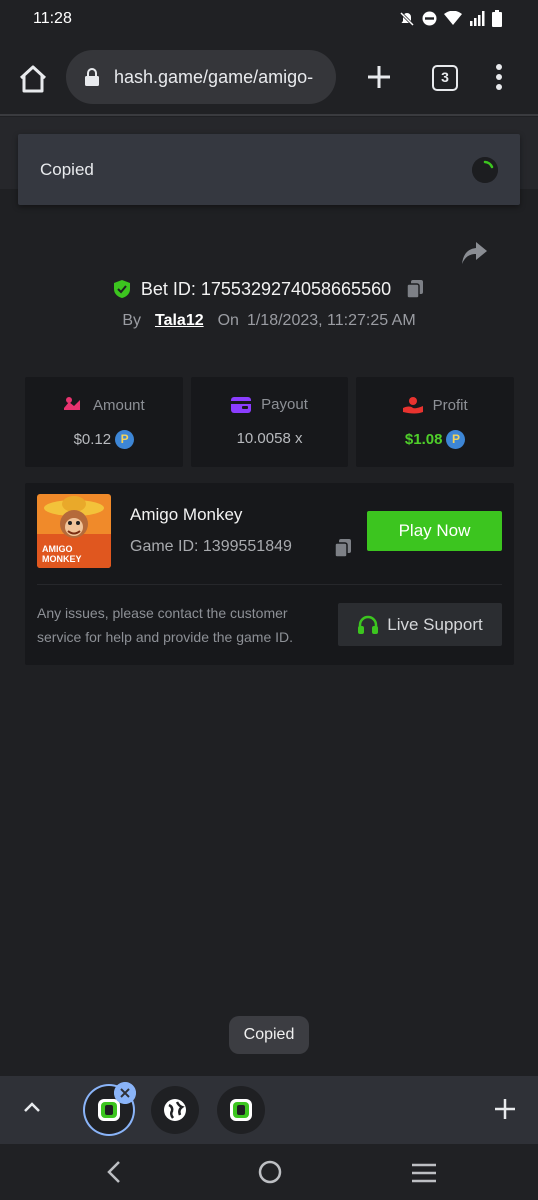 The height and width of the screenshot is (1200, 538). Describe the element at coordinates (485, 170) in the screenshot. I see `spinner-icon` at that location.